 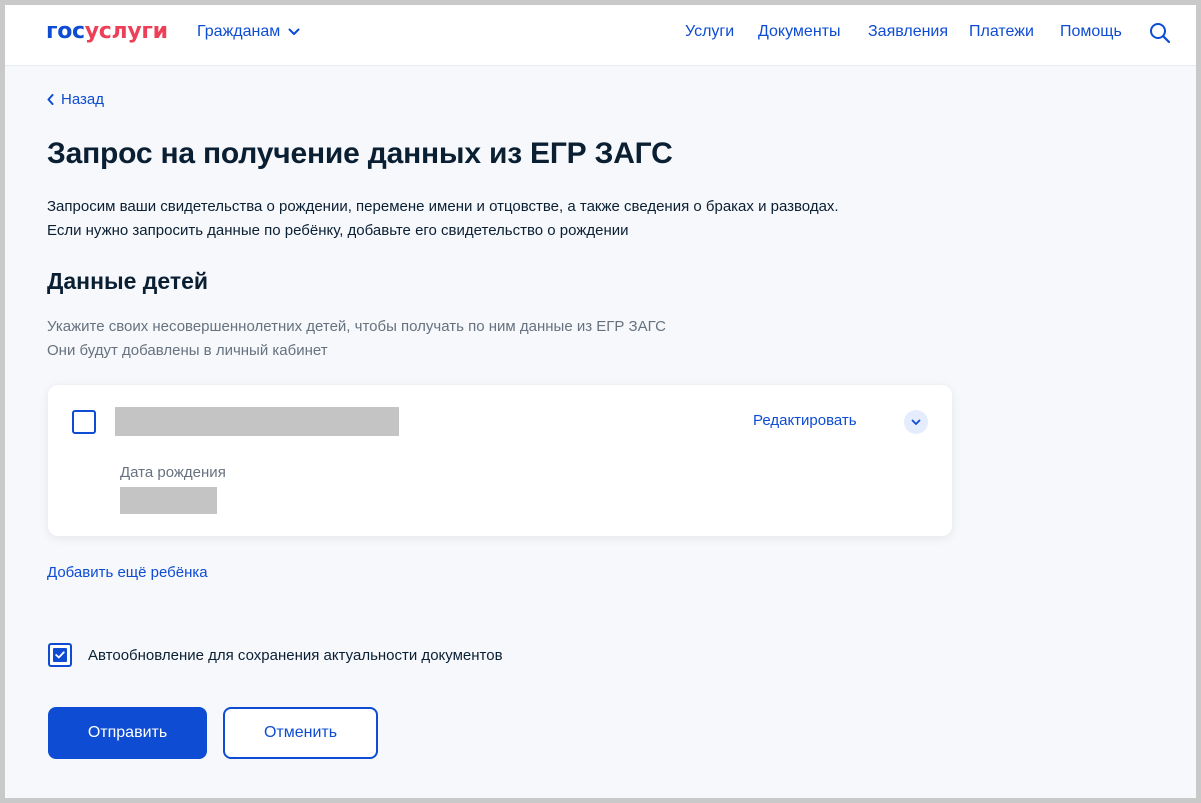 I want to click on gosuslugi-logo: госуслуги, so click(x=107, y=31).